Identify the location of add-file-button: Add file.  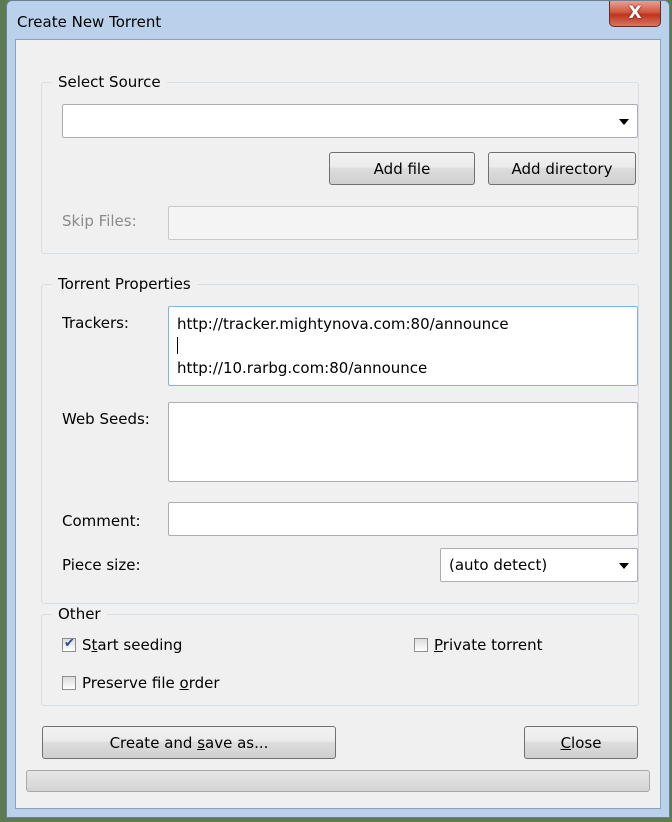
(402, 168).